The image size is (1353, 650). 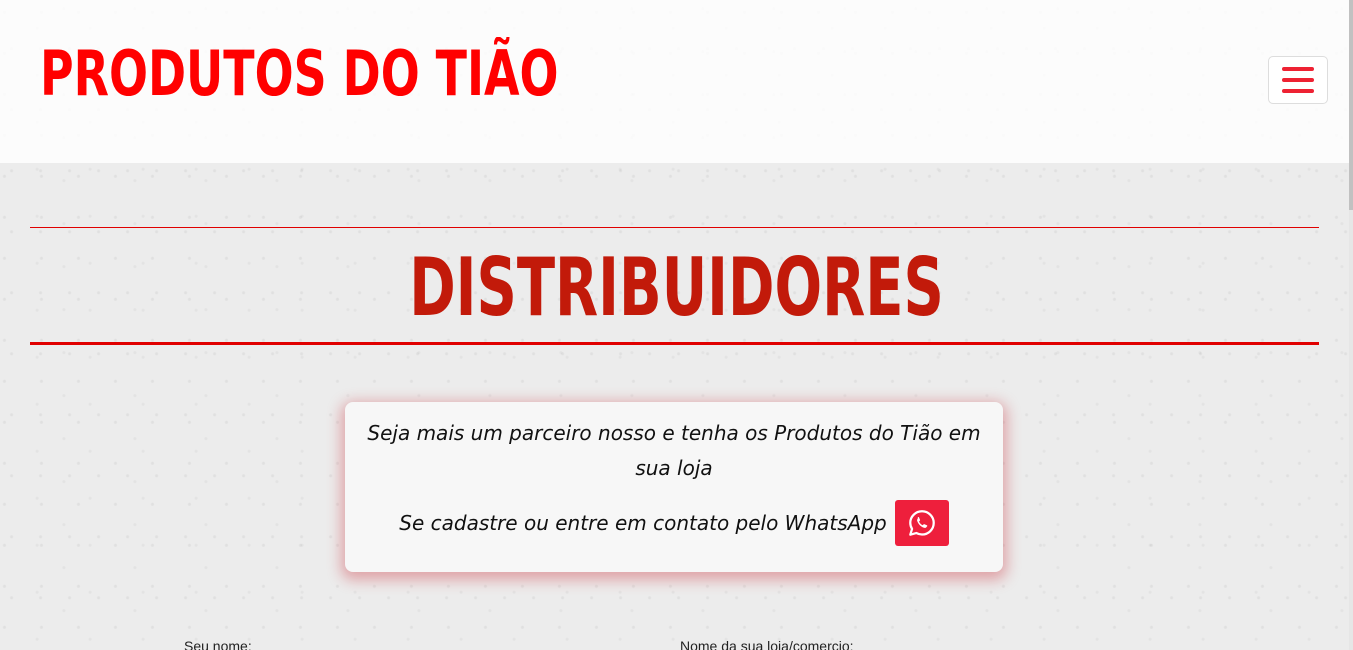 What do you see at coordinates (218, 644) in the screenshot?
I see `name-field-label: Seu nome:` at bounding box center [218, 644].